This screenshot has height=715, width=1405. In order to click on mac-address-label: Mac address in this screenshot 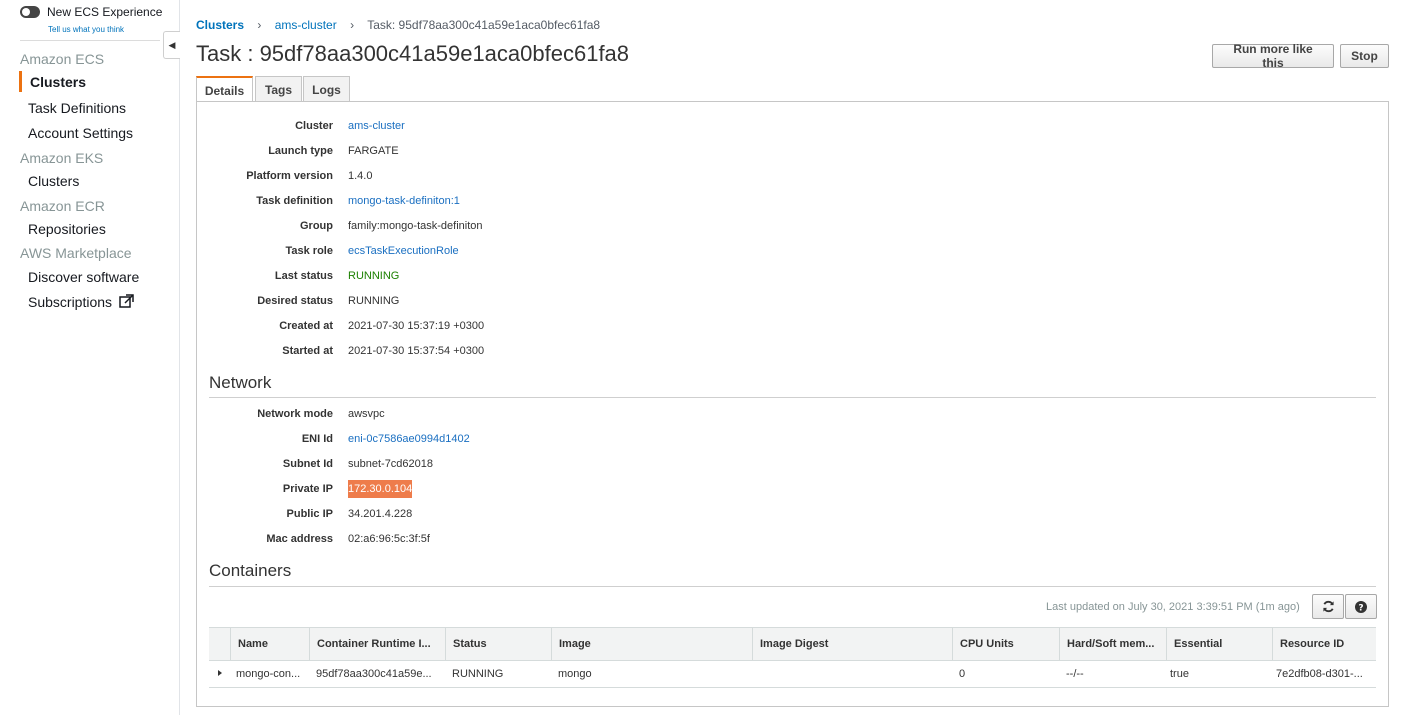, I will do `click(299, 539)`.